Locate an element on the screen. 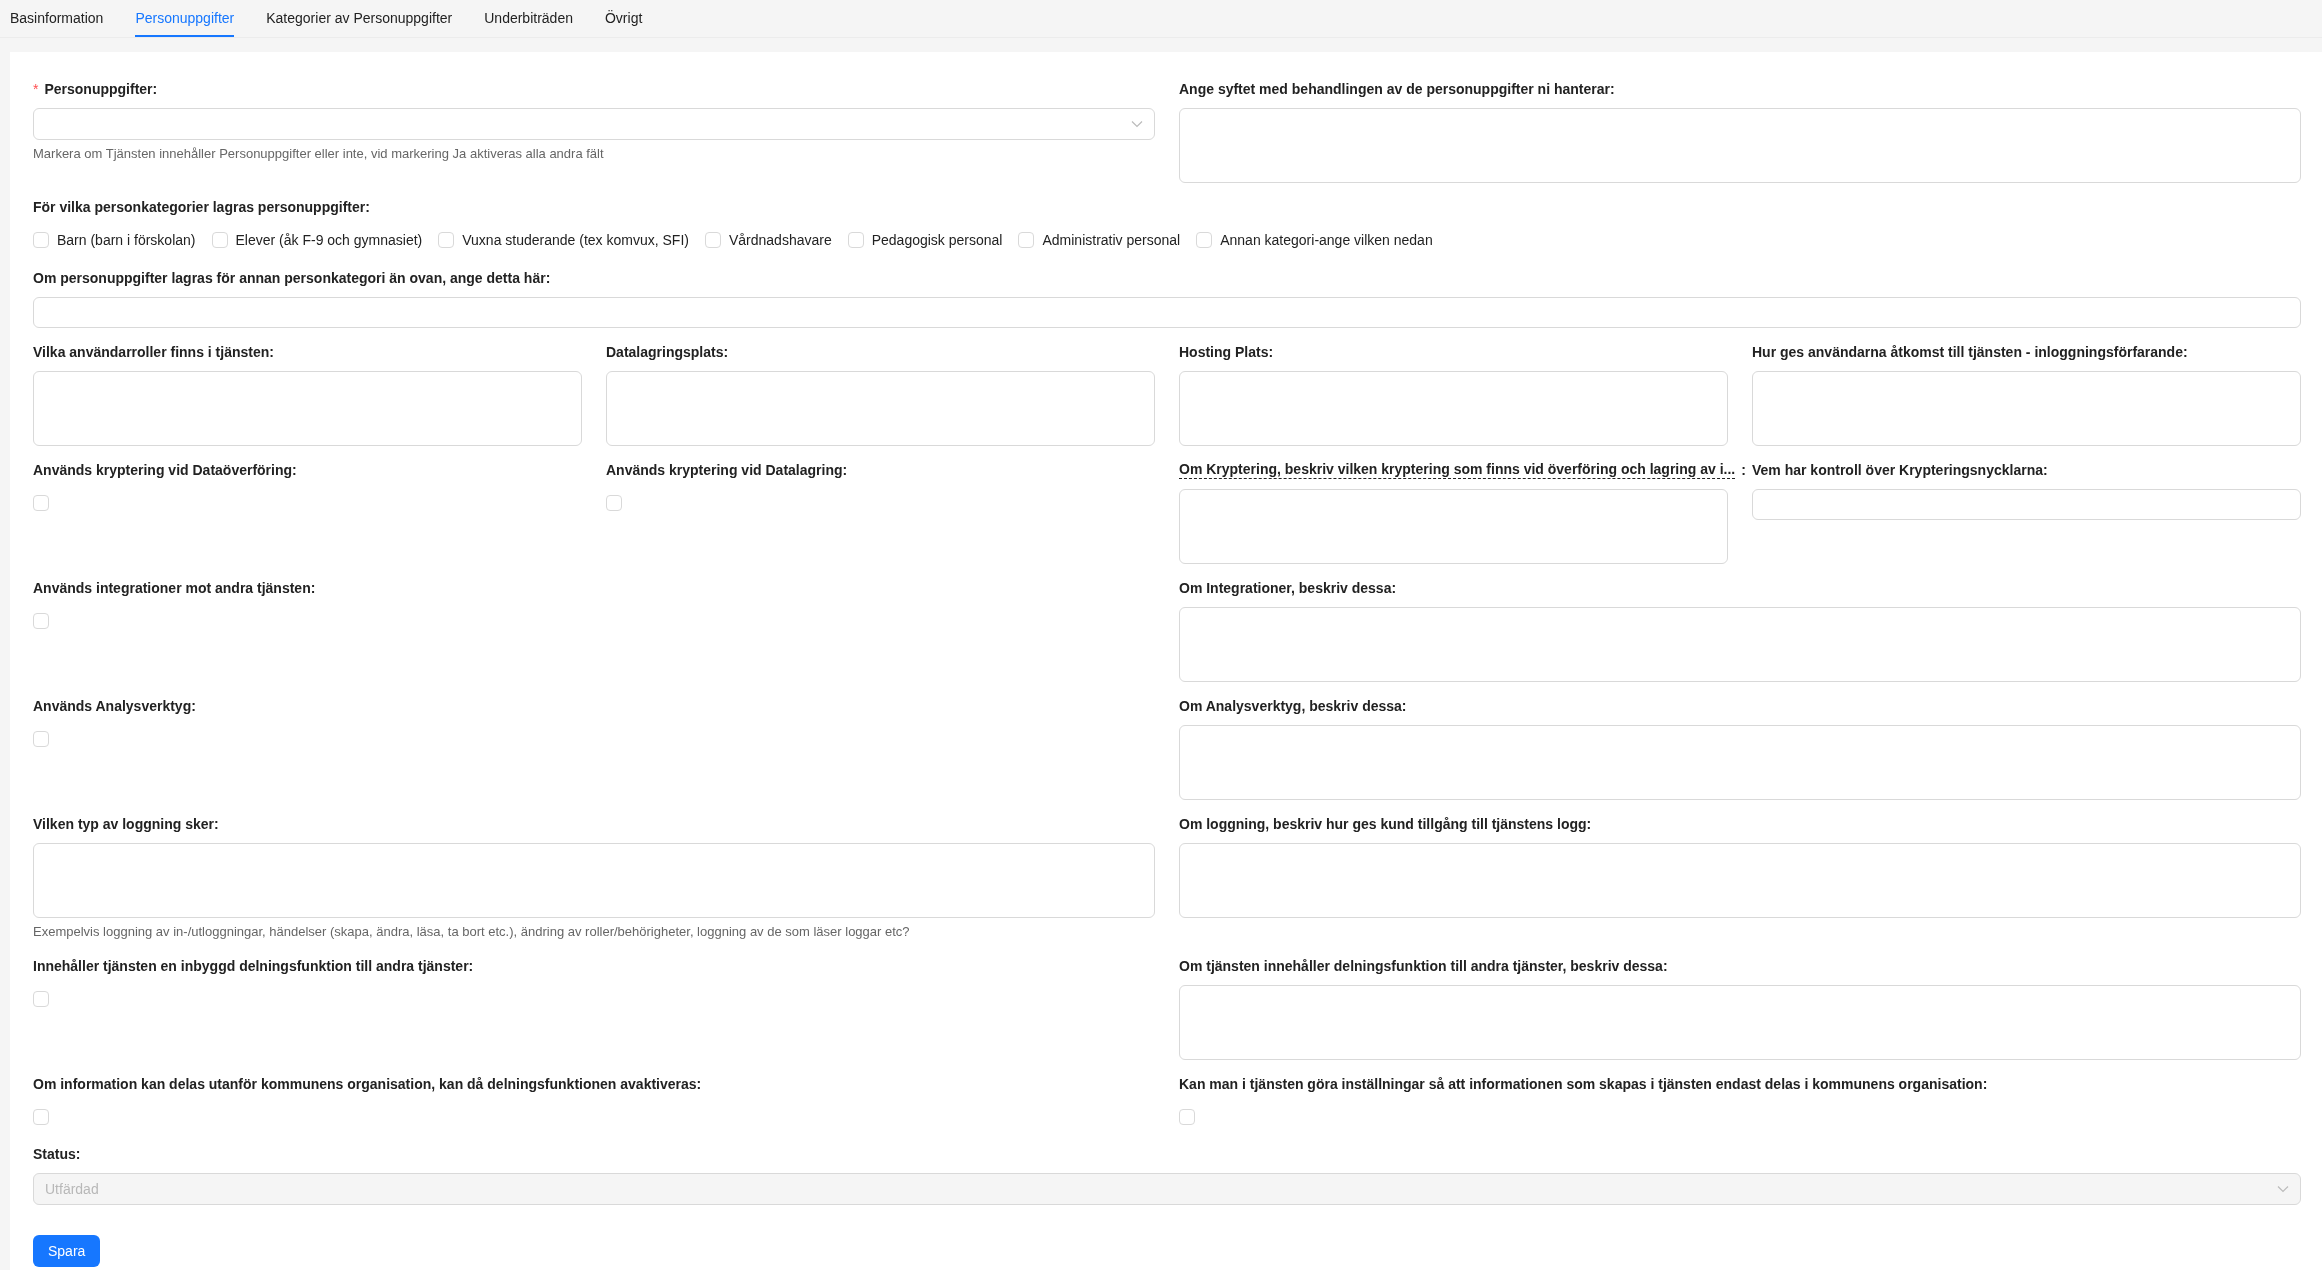 This screenshot has height=1270, width=2322. required-mark: * is located at coordinates (36, 89).